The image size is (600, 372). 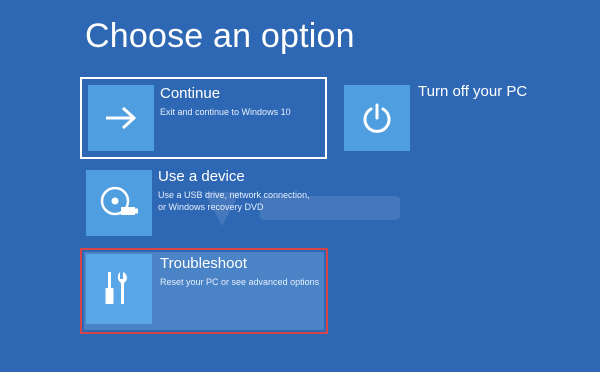 I want to click on continue-description: Exit and continue to Windows 10, so click(x=225, y=112).